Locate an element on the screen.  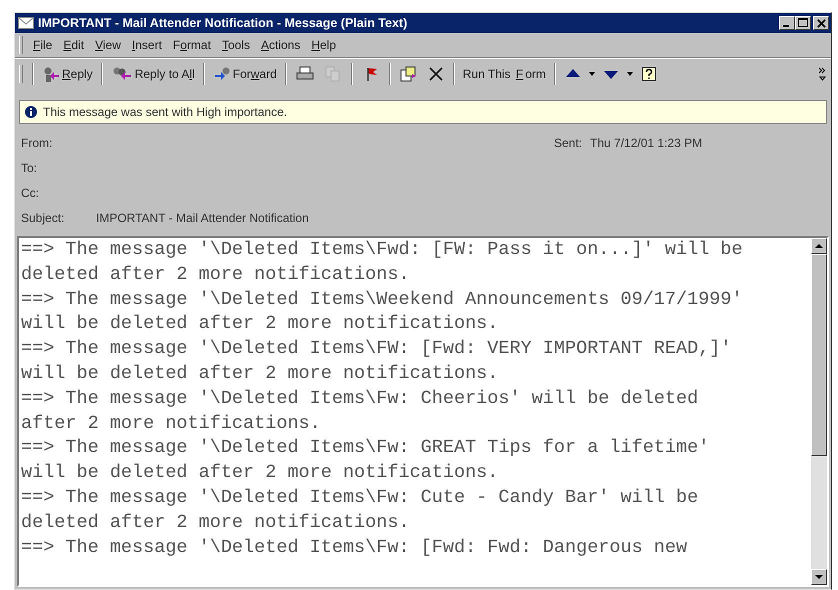
forward-arrow-icon is located at coordinates (221, 74).